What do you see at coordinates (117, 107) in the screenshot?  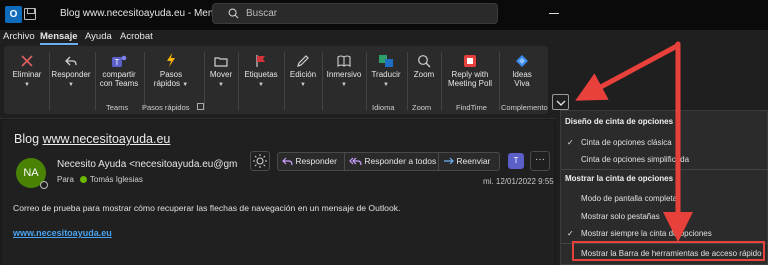 I see `group-label-teams: Teams` at bounding box center [117, 107].